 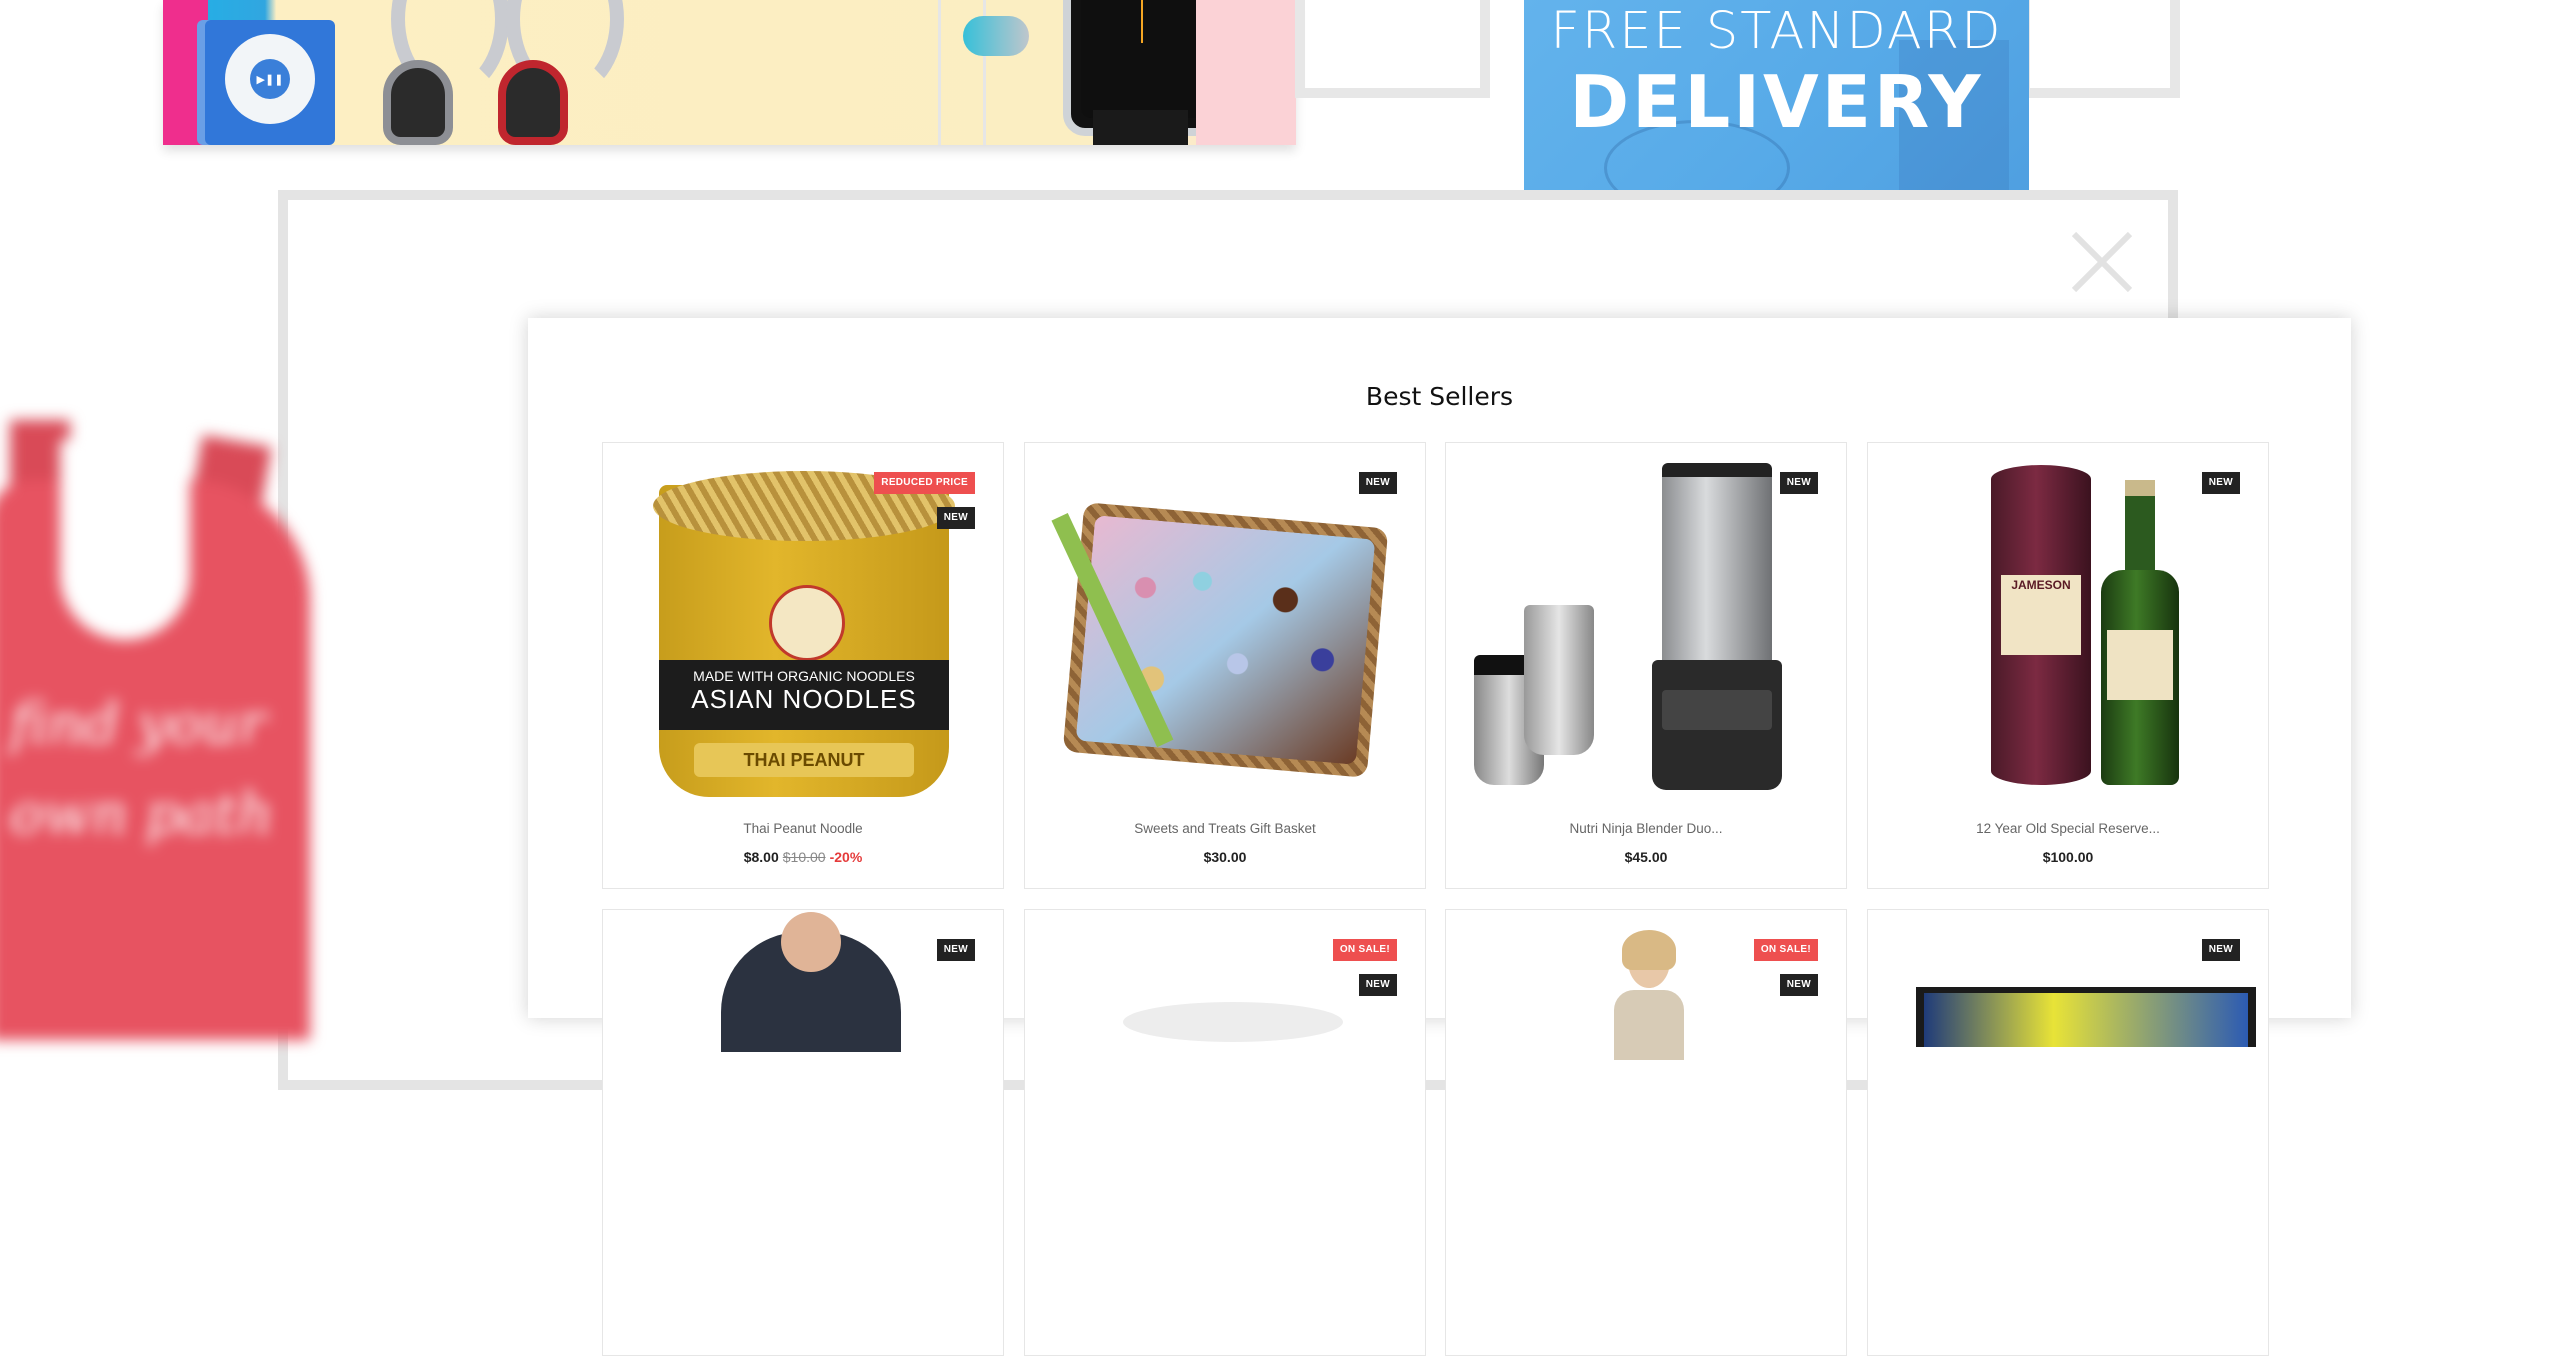 I want to click on delivery-banner-line1: FREE STANDARD, so click(x=1776, y=31).